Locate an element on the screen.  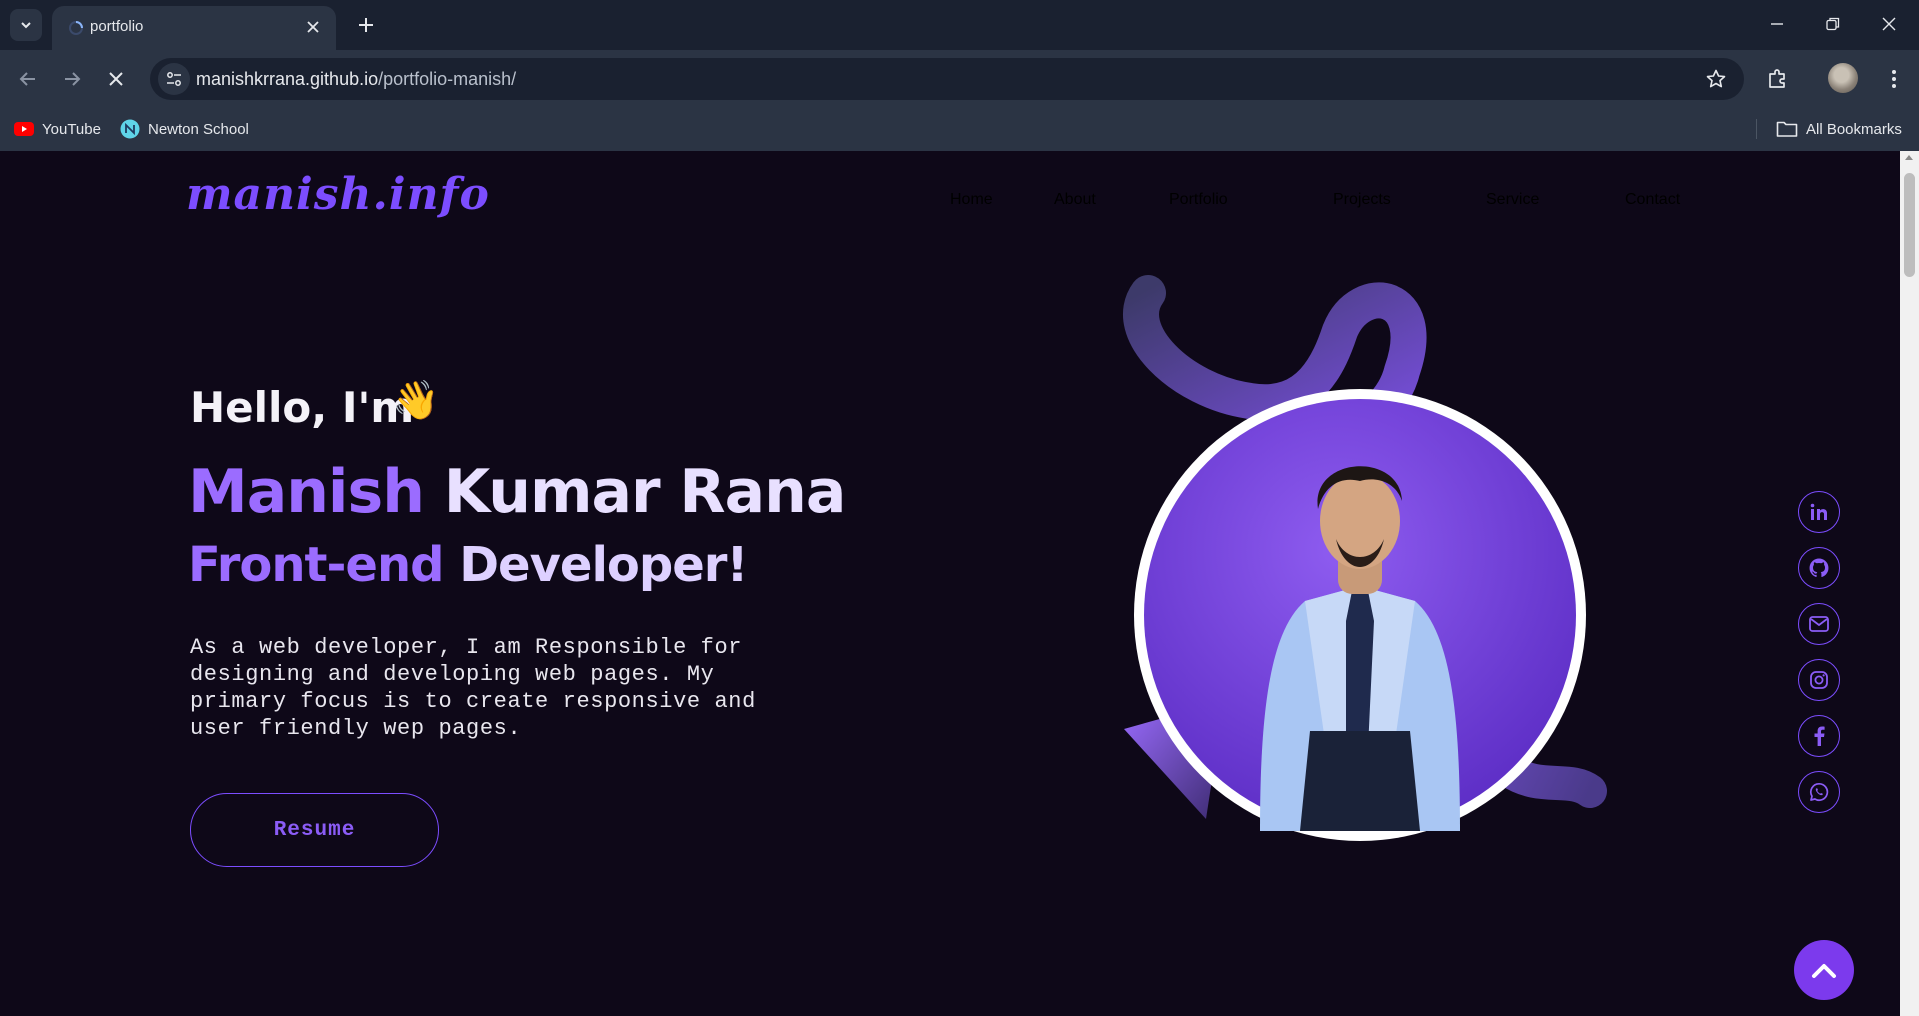
email-link is located at coordinates (1819, 624).